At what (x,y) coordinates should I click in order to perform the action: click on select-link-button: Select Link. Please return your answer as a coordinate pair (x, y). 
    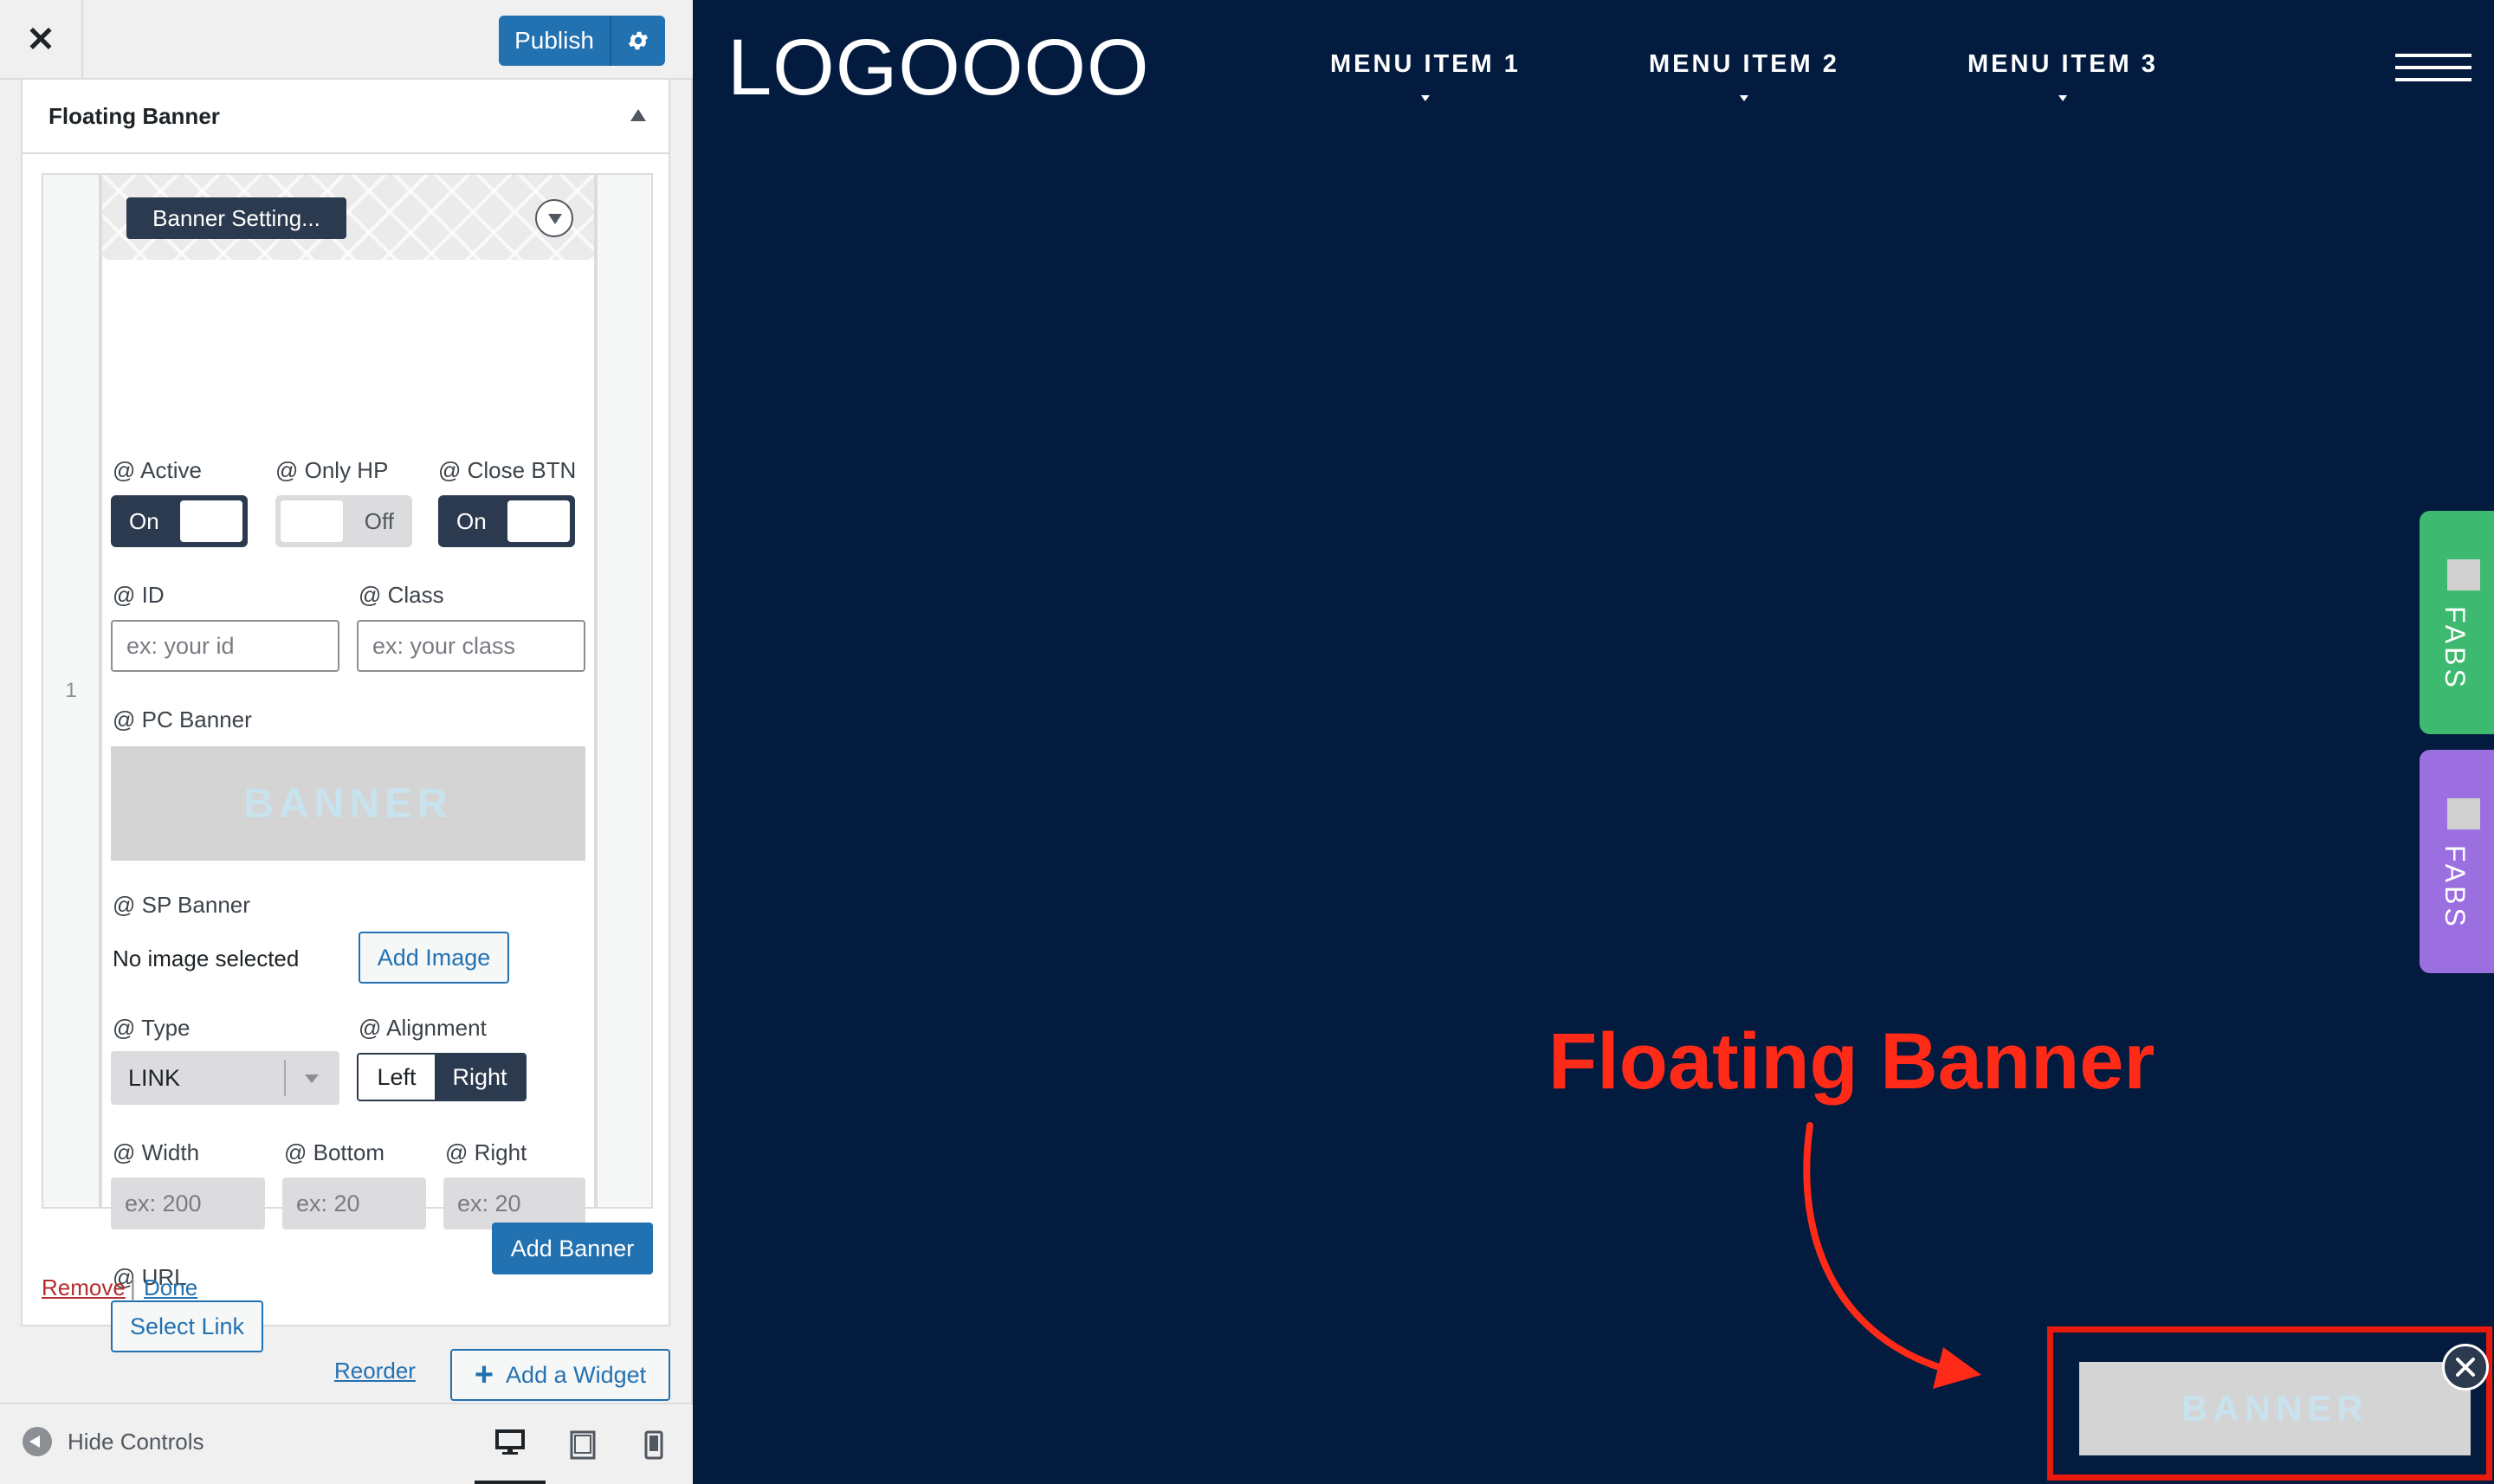
    Looking at the image, I should click on (187, 1326).